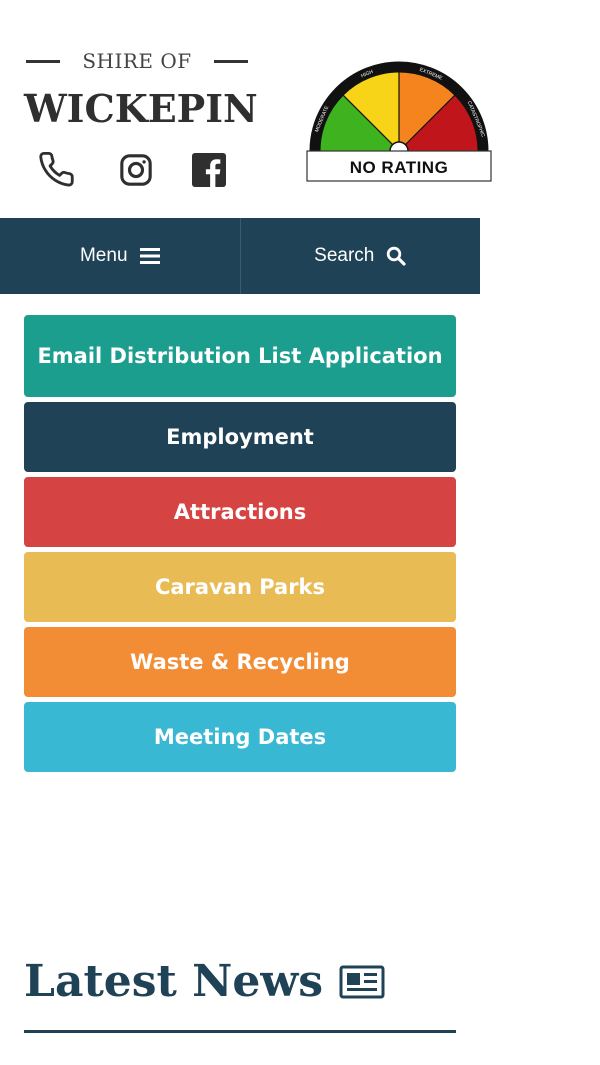  Describe the element at coordinates (209, 170) in the screenshot. I see `facebook-icon` at that location.